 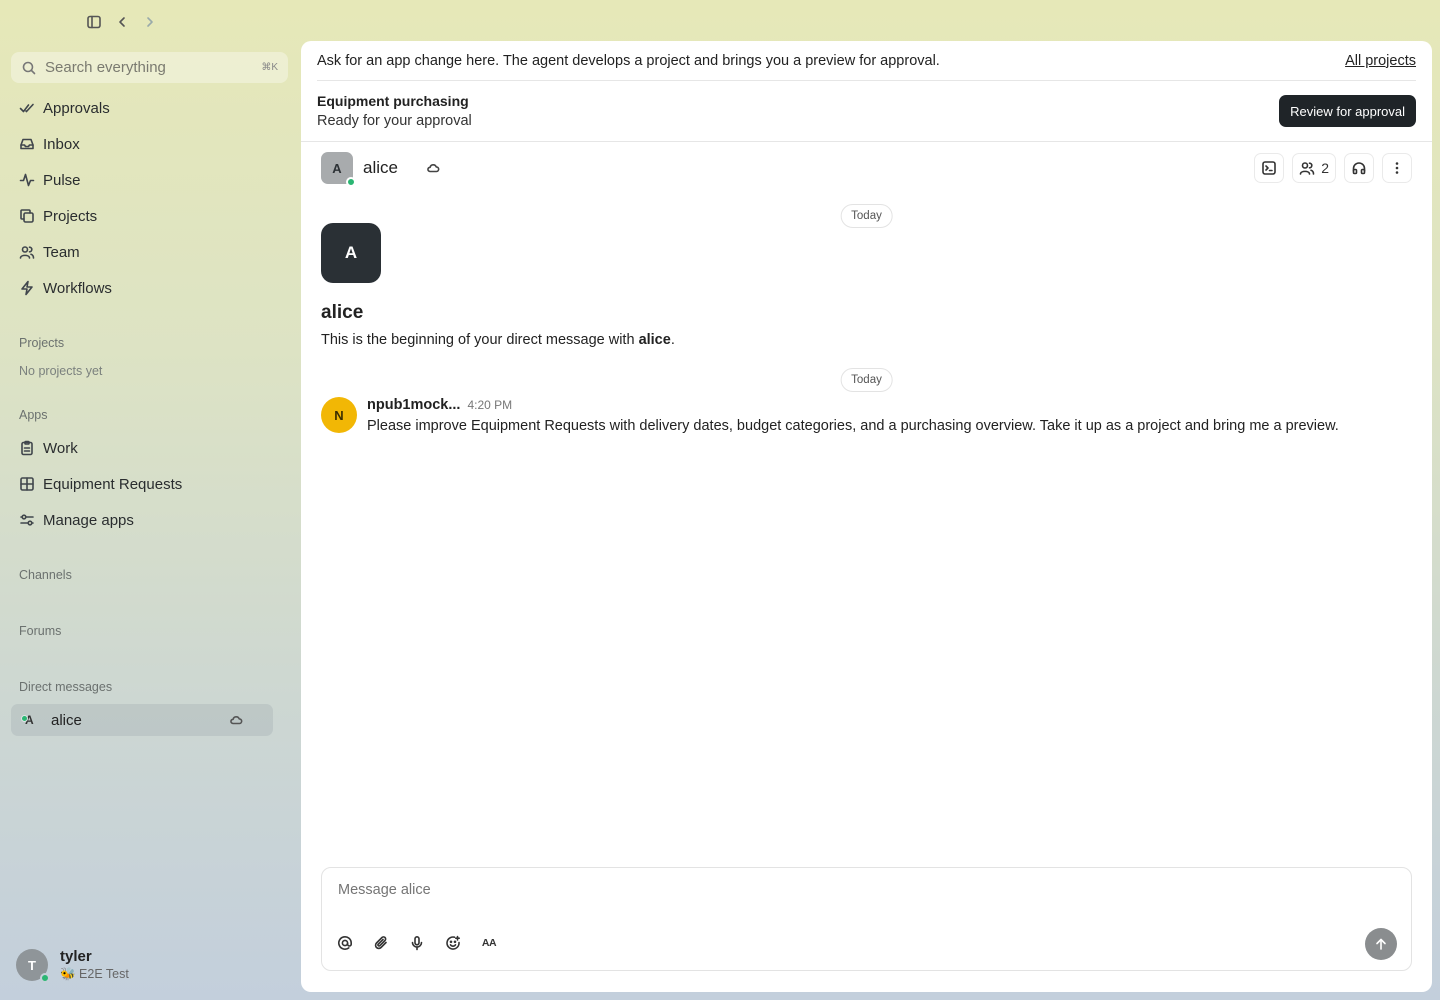 What do you see at coordinates (45, 575) in the screenshot?
I see `section-channels-label: Channels` at bounding box center [45, 575].